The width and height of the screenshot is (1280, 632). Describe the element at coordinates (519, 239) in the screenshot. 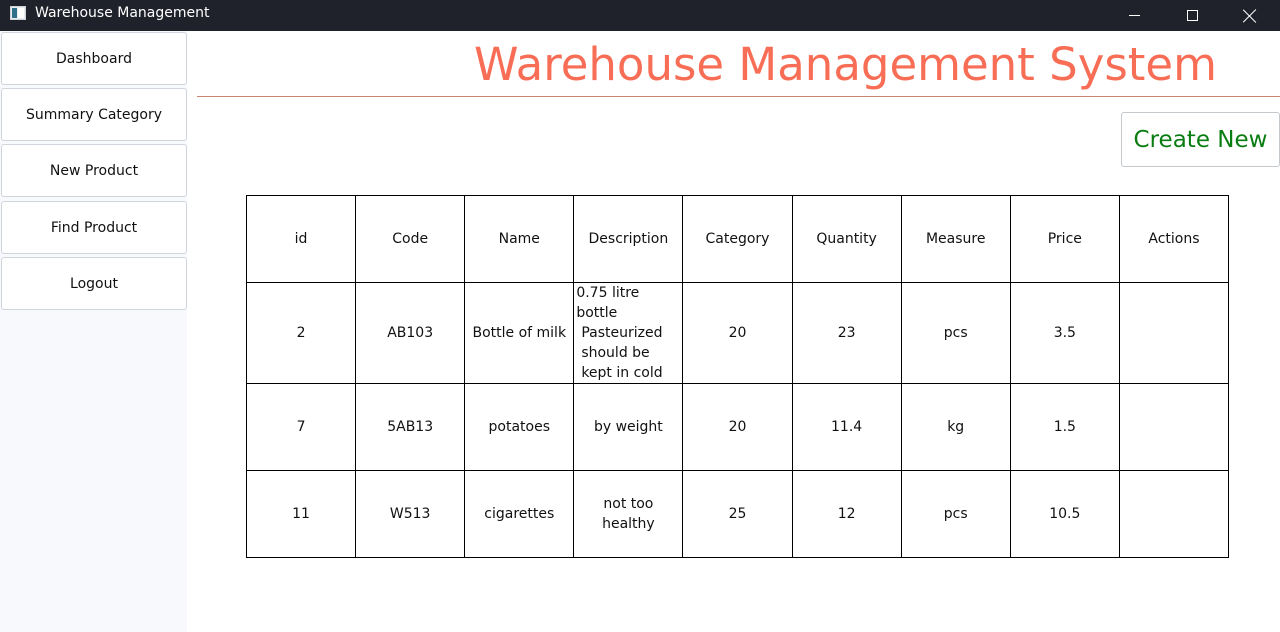

I see `column-header-name: Name` at that location.